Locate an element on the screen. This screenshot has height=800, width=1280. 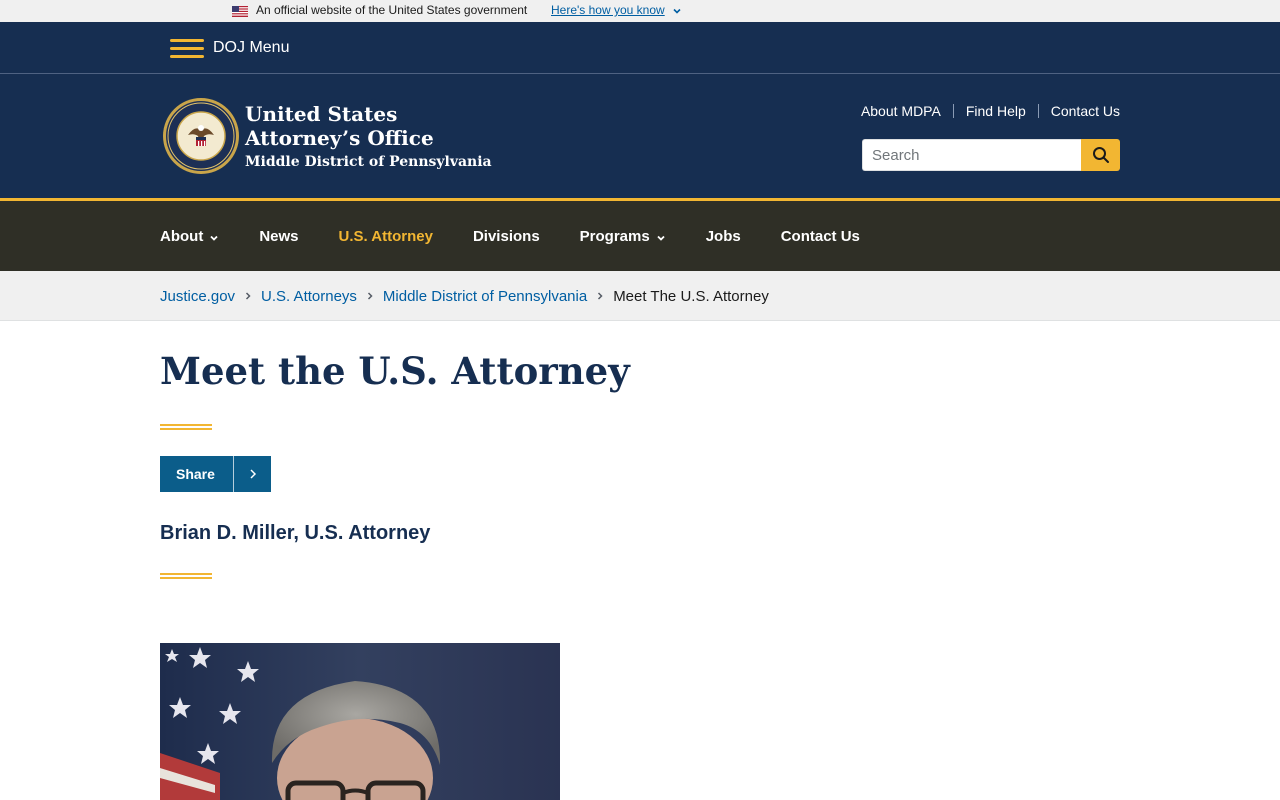
site-title-line2: Attorney’s Office is located at coordinates (339, 138).